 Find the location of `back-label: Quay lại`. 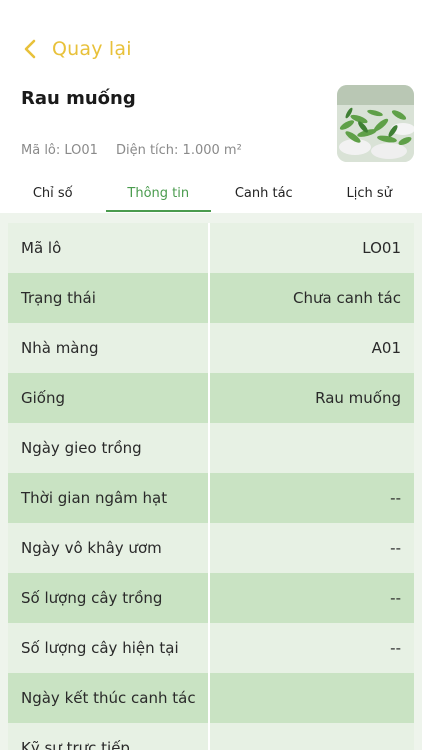

back-label: Quay lại is located at coordinates (92, 49).